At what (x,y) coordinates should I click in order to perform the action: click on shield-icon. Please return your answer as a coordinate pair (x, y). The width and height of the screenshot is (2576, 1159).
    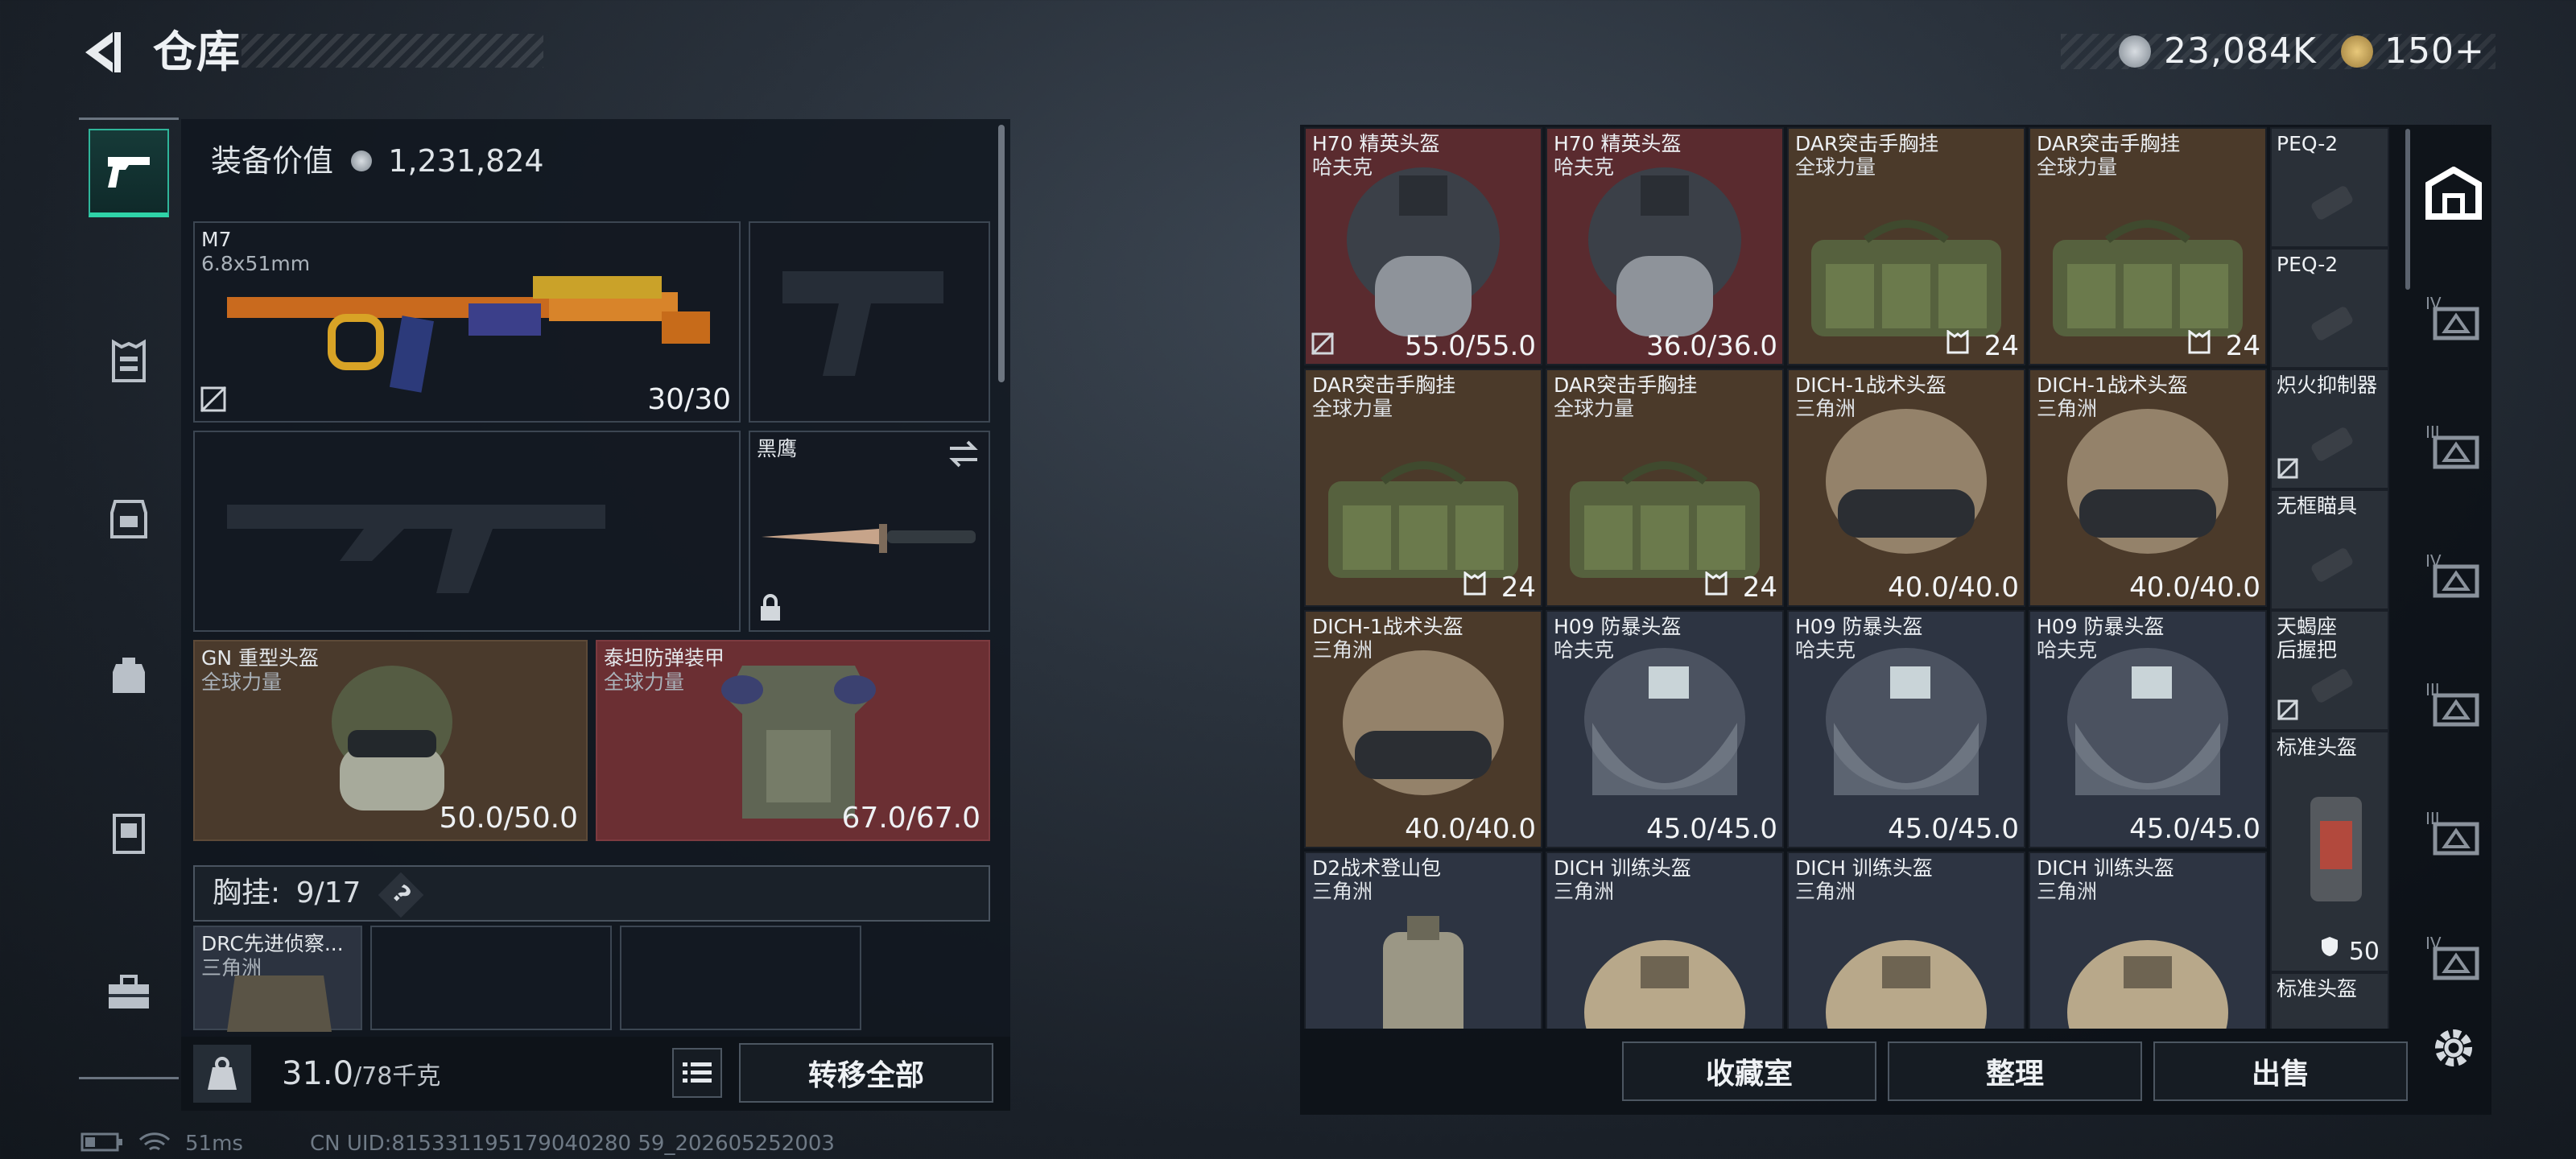
    Looking at the image, I should click on (2329, 948).